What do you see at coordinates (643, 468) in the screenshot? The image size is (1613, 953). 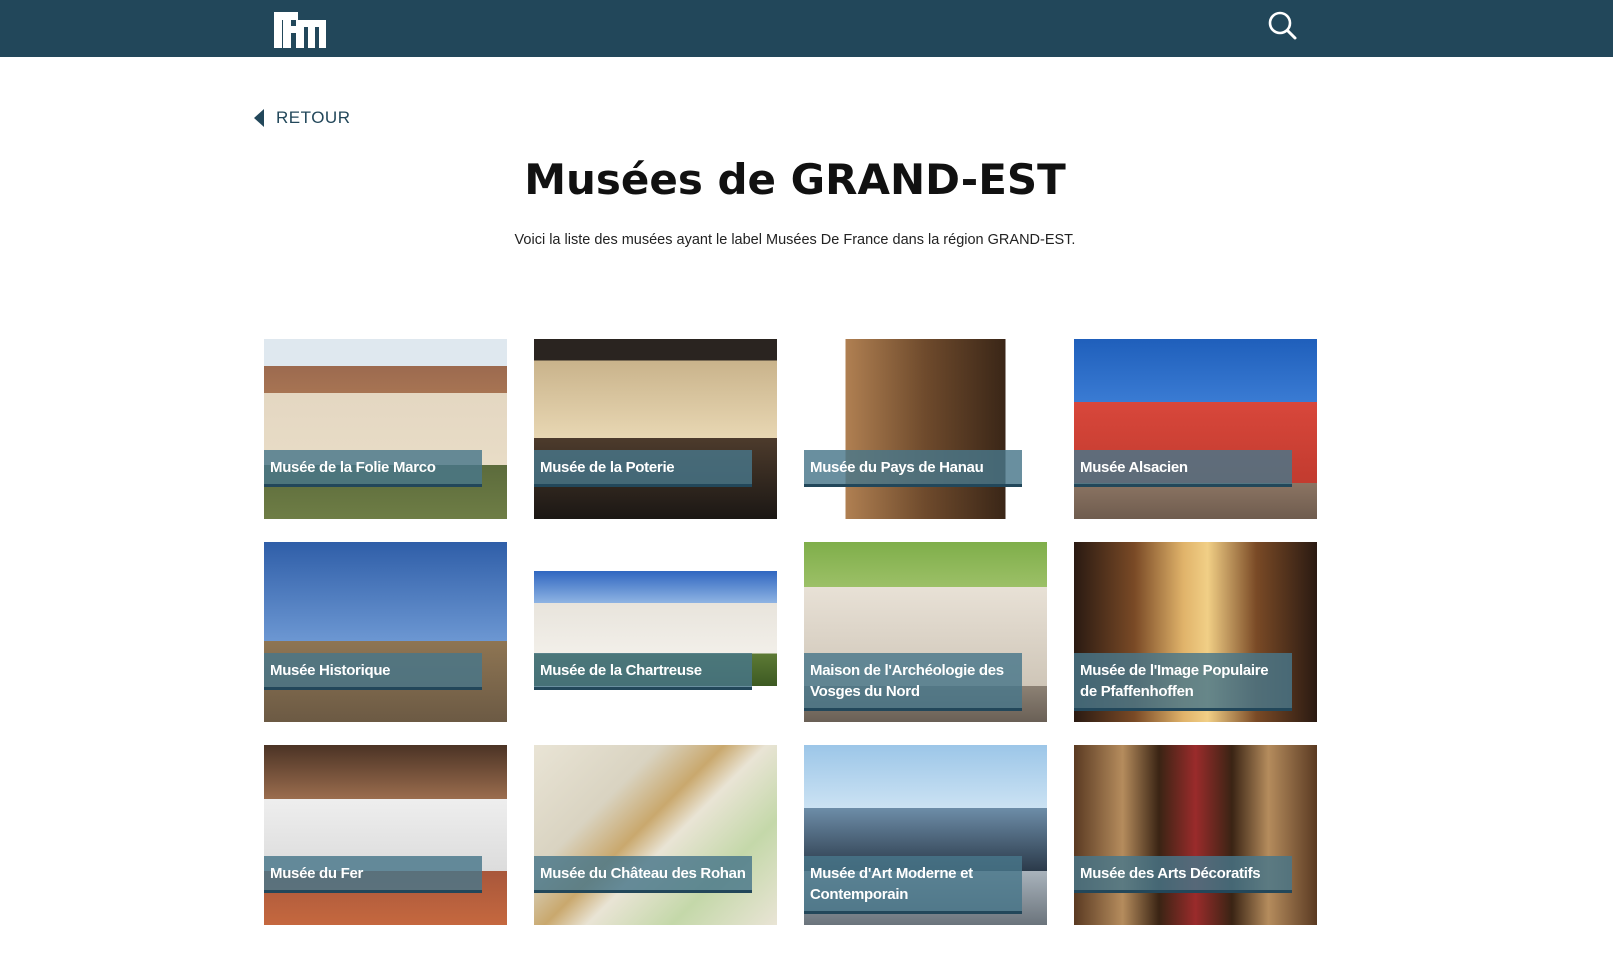 I see `museum-name: Musée de la Poterie` at bounding box center [643, 468].